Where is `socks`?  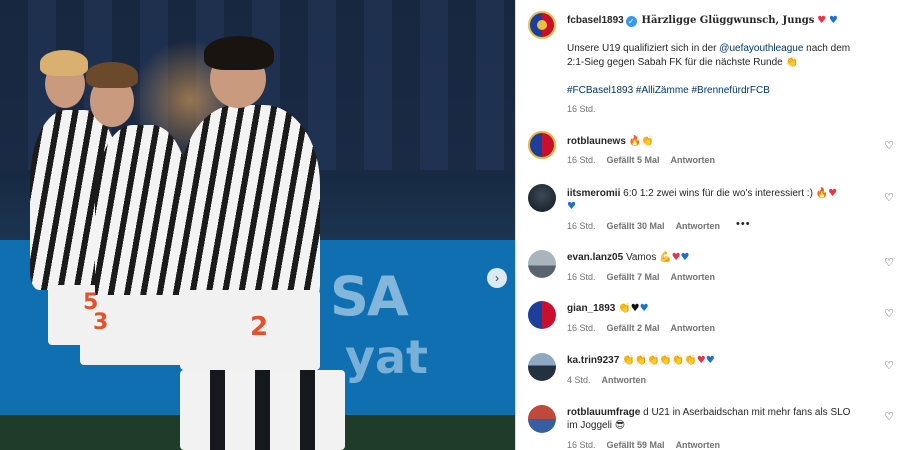
socks is located at coordinates (262, 410).